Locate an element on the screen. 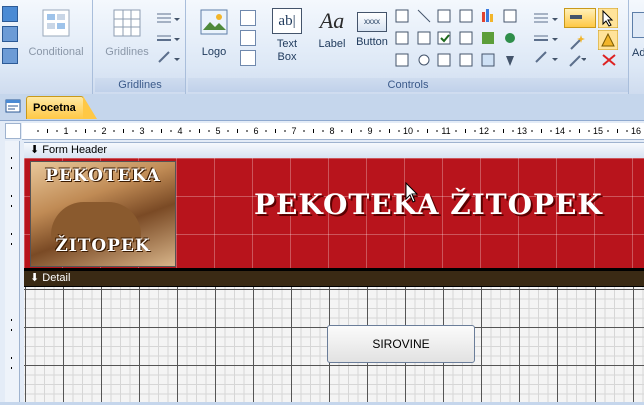 This screenshot has width=644, height=405. label-icon: Aa is located at coordinates (332, 20).